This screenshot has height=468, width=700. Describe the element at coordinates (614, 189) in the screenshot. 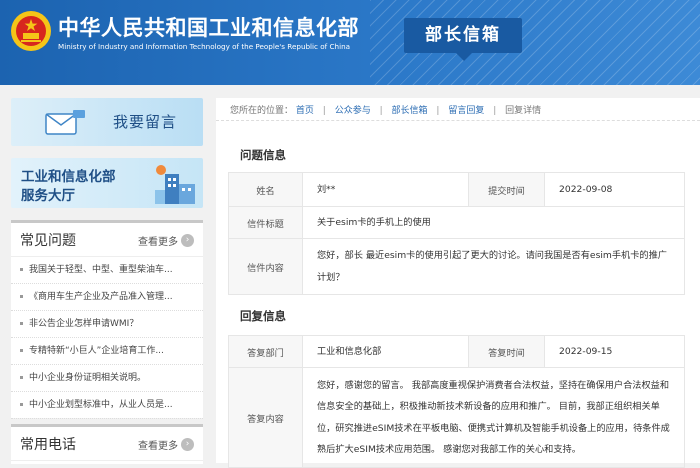

I see `submit-time-value: 2022-09-08` at that location.